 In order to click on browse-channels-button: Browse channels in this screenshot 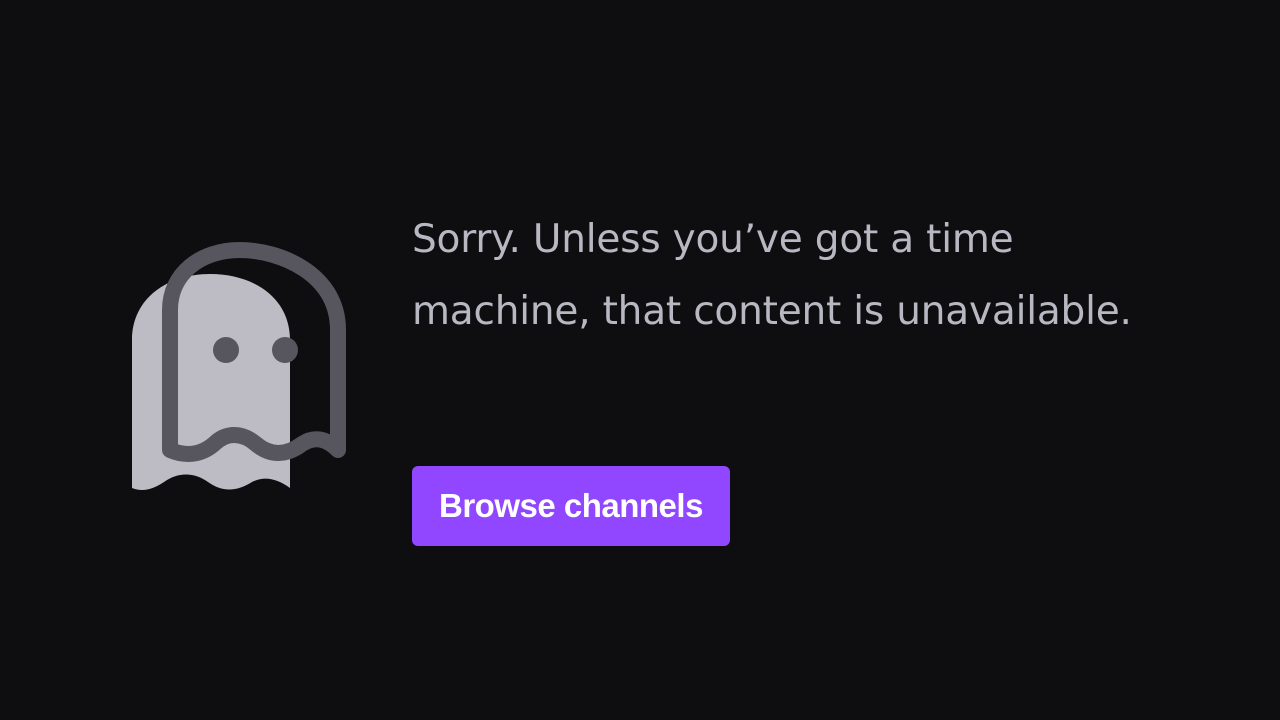, I will do `click(571, 506)`.